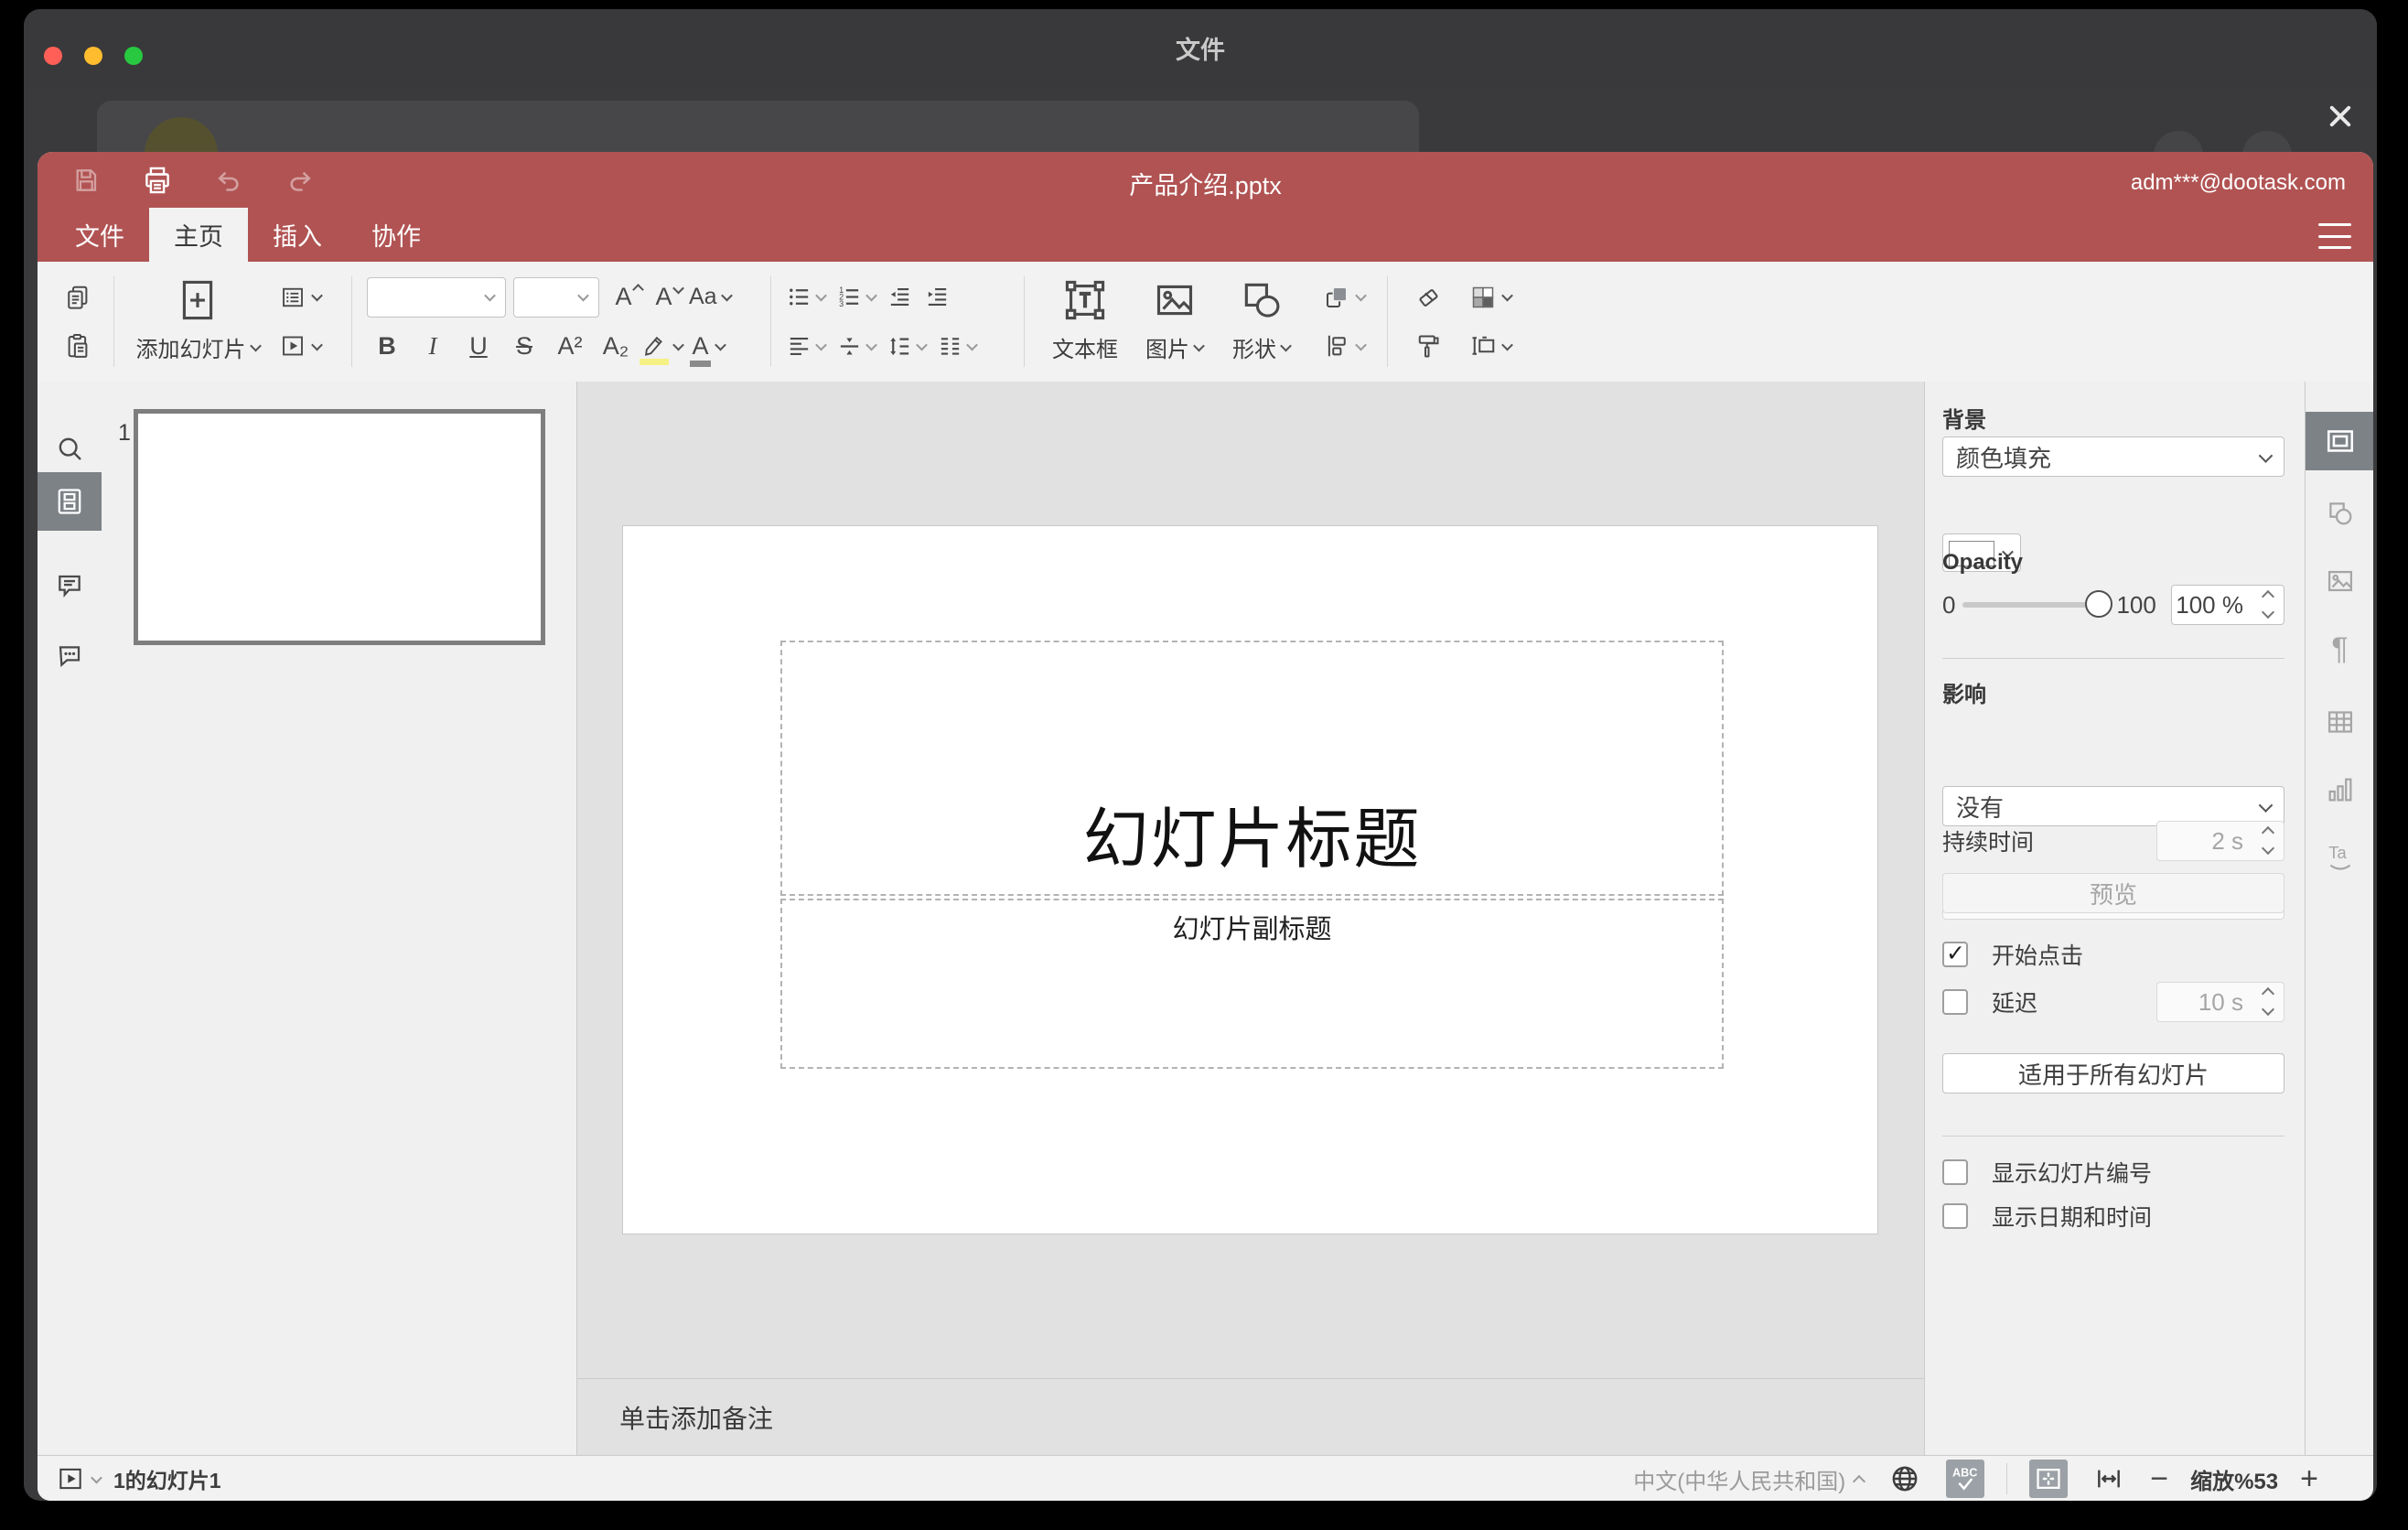 This screenshot has width=2408, height=1530. I want to click on copy-style-icon, so click(1428, 346).